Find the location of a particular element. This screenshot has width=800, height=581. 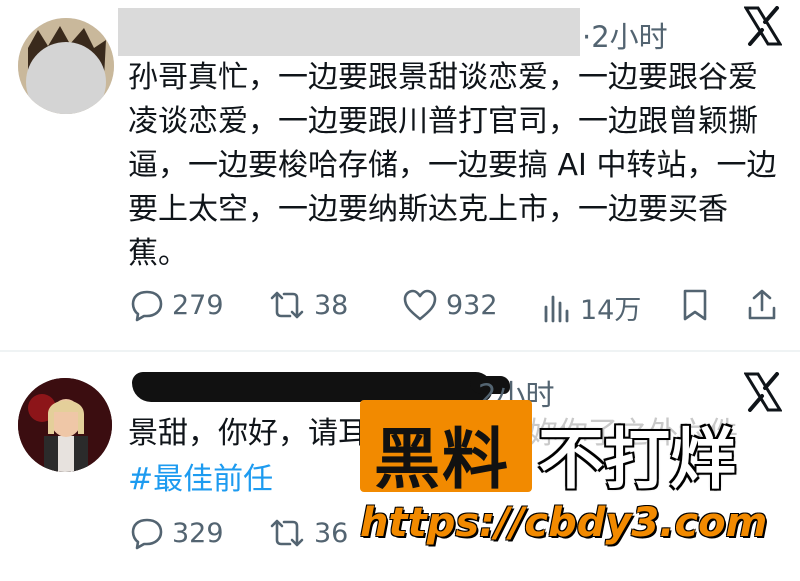

like-button: 932 is located at coordinates (450, 305).